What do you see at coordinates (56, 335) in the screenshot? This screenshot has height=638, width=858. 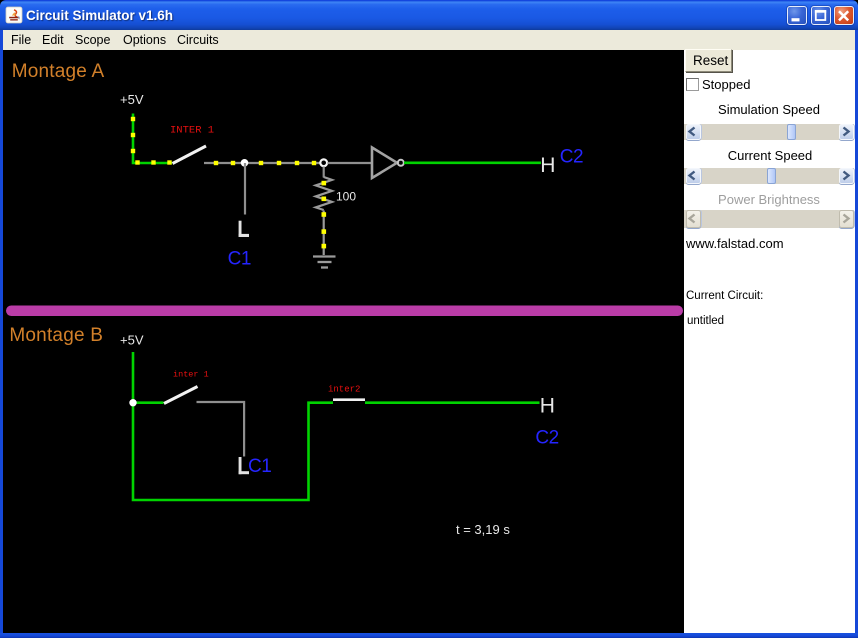 I see `svg-text: Montage B` at bounding box center [56, 335].